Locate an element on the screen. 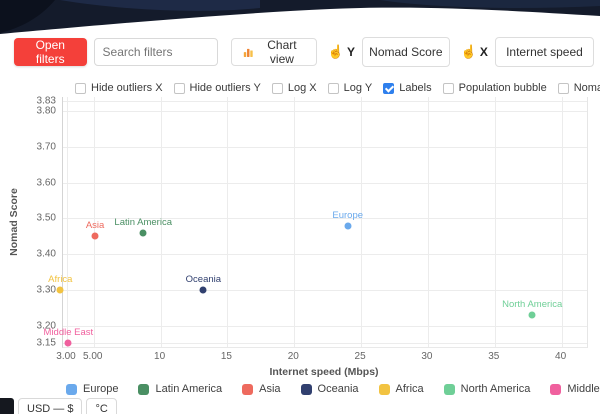 The height and width of the screenshot is (414, 600). checkbox-nomad-score-bubble: Nomad Score bubble is located at coordinates (578, 88).